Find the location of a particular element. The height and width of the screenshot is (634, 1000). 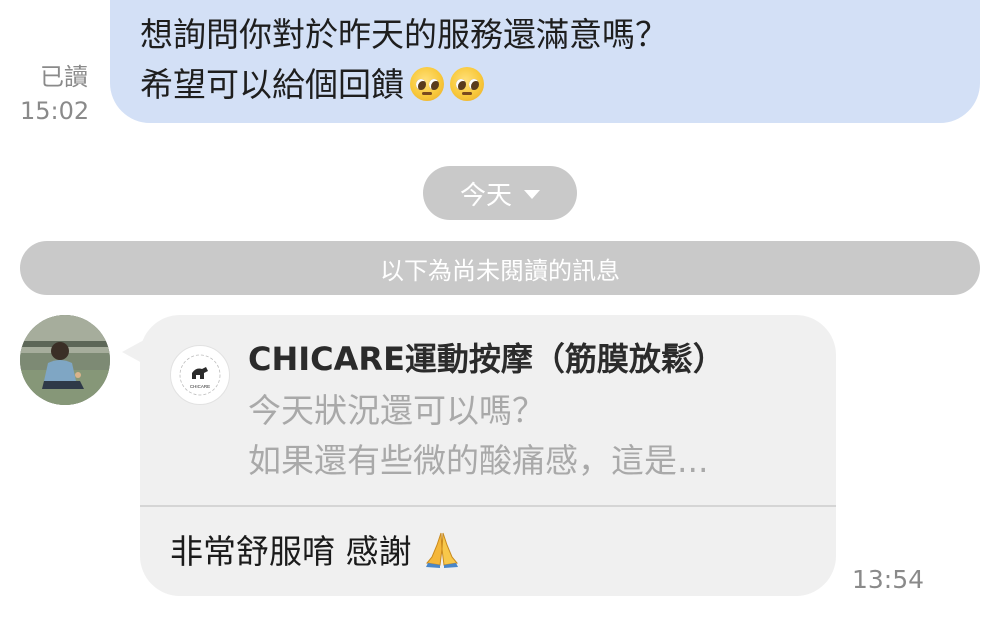

unread-divider-label: 以下為尚未閱讀的訊息 is located at coordinates (500, 270).